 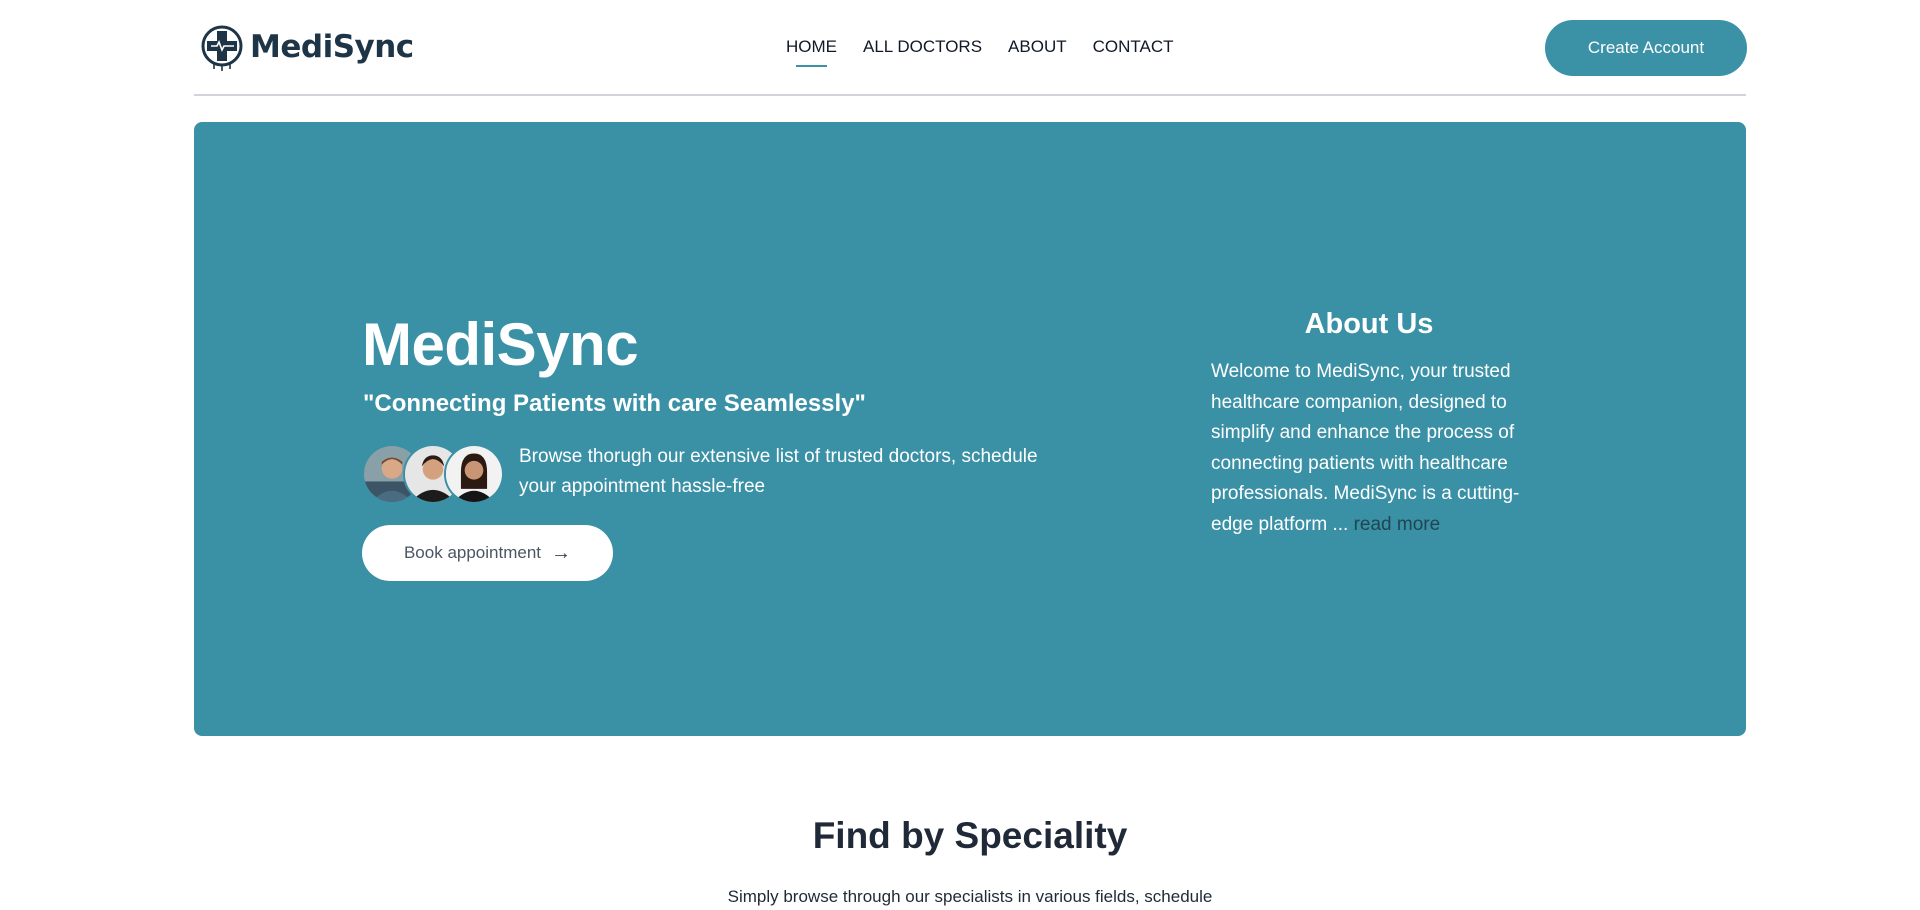 I want to click on nav-all-doctors: ALL DOCTORS, so click(x=922, y=47).